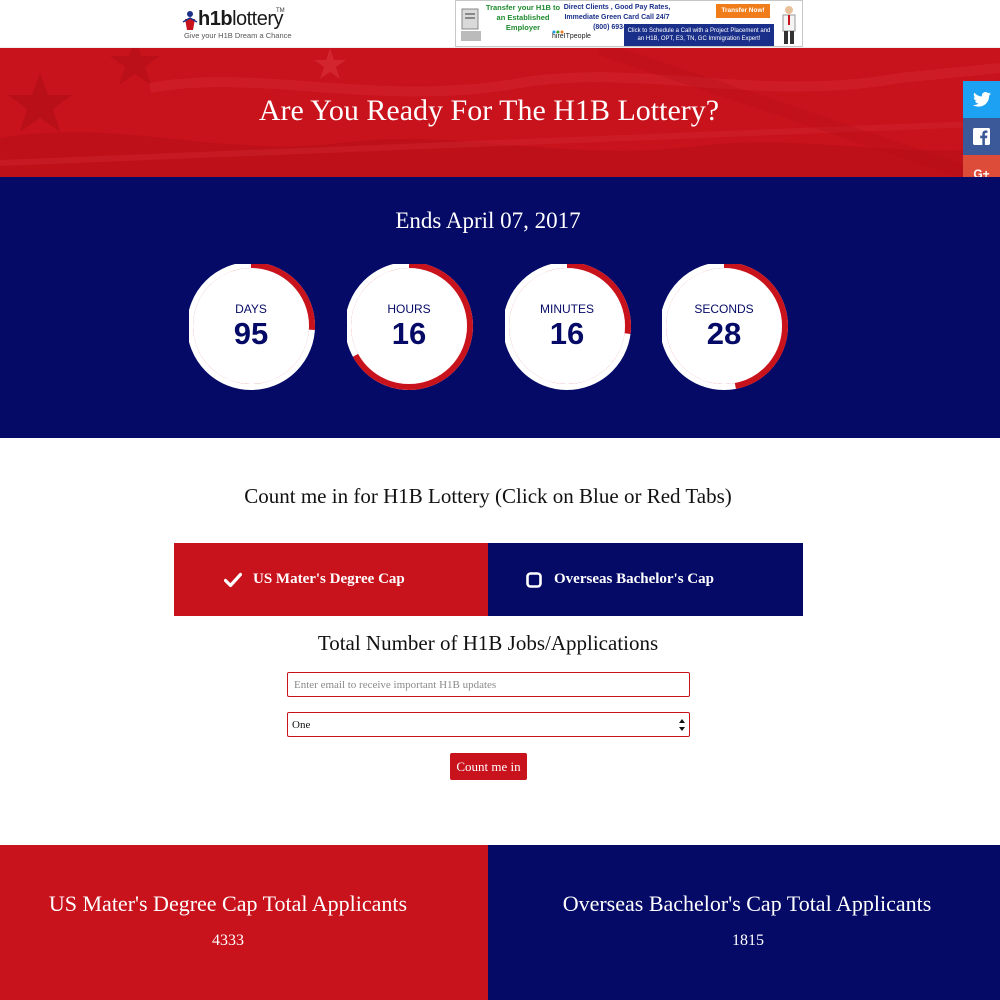 The image size is (1000, 1000). I want to click on email-input, so click(488, 684).